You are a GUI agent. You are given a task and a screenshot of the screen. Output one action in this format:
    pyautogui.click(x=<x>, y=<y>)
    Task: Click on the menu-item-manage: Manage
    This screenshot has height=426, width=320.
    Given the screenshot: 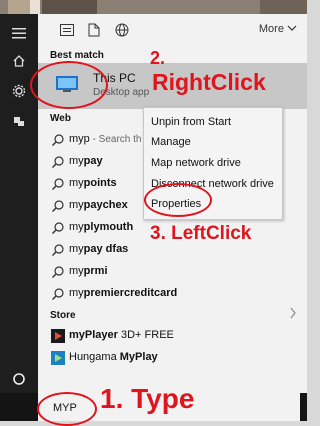 What is the action you would take?
    pyautogui.click(x=171, y=142)
    